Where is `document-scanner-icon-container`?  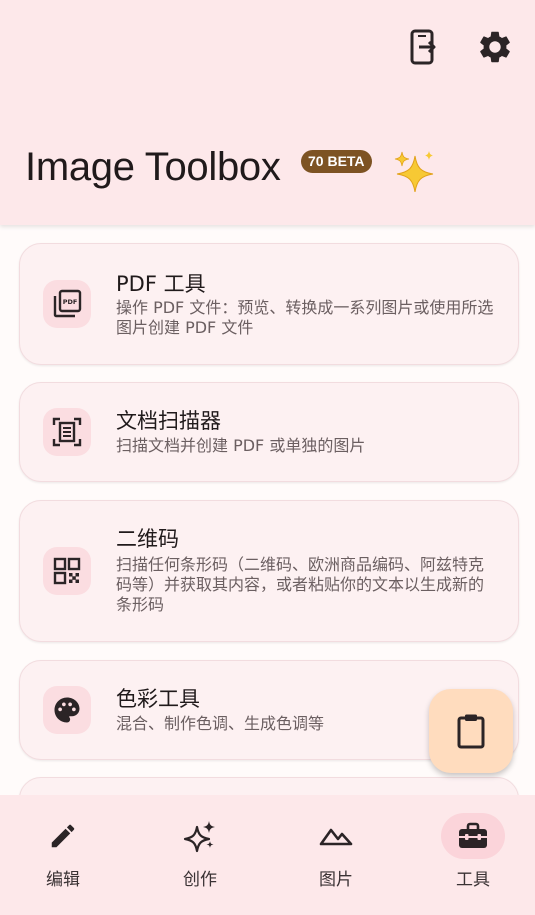 document-scanner-icon-container is located at coordinates (67, 432).